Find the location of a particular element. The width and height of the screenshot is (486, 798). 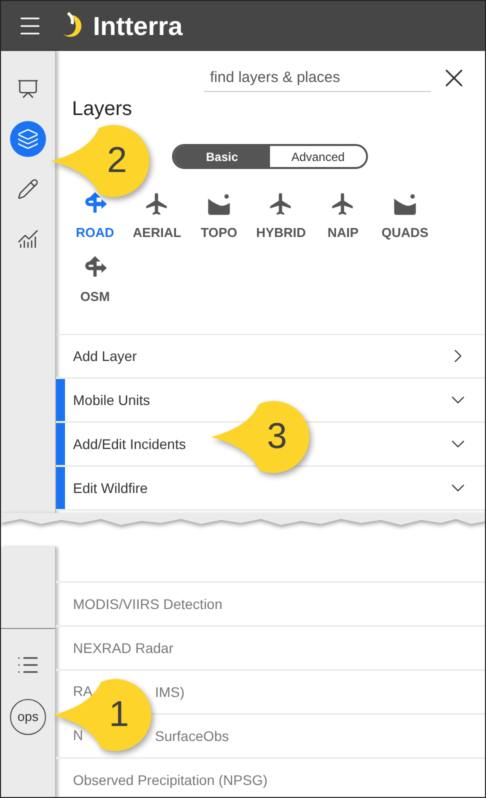

layer-name: SurfaceObs is located at coordinates (192, 736).